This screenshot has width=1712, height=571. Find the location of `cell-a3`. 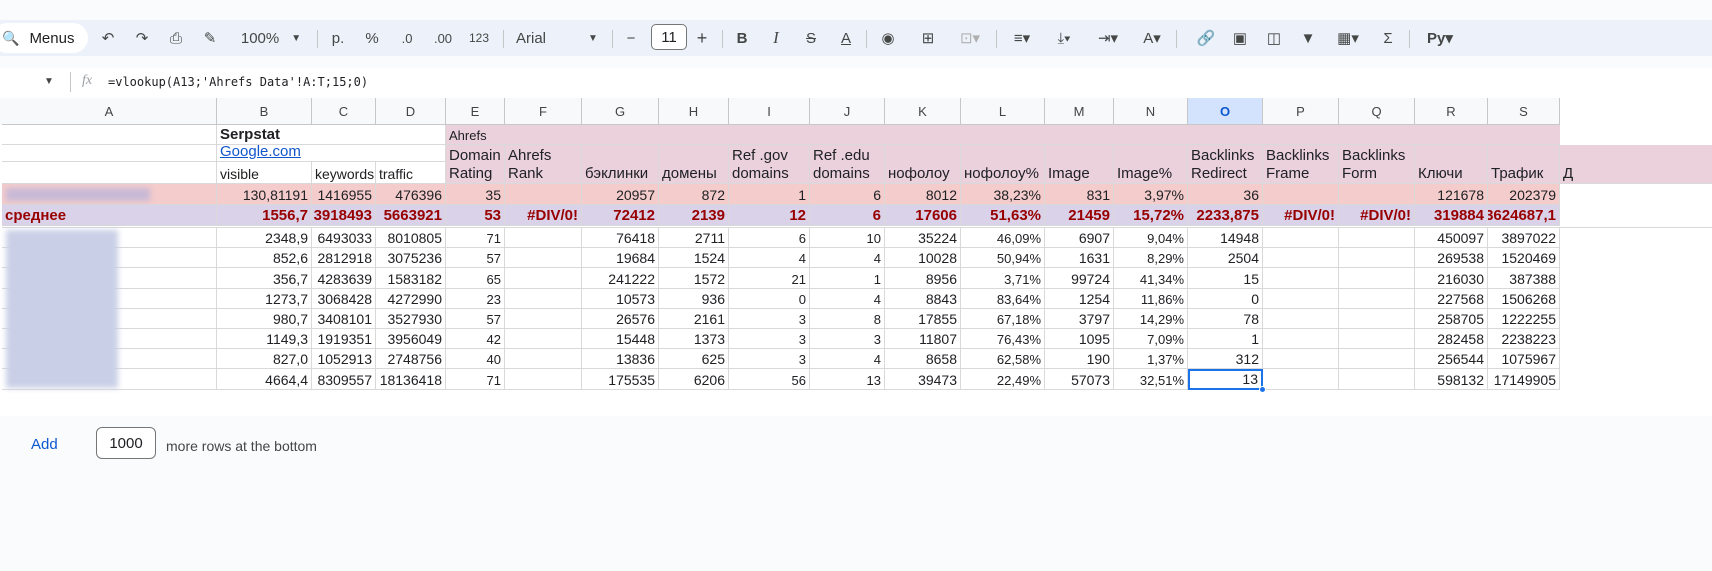

cell-a3 is located at coordinates (109, 164).